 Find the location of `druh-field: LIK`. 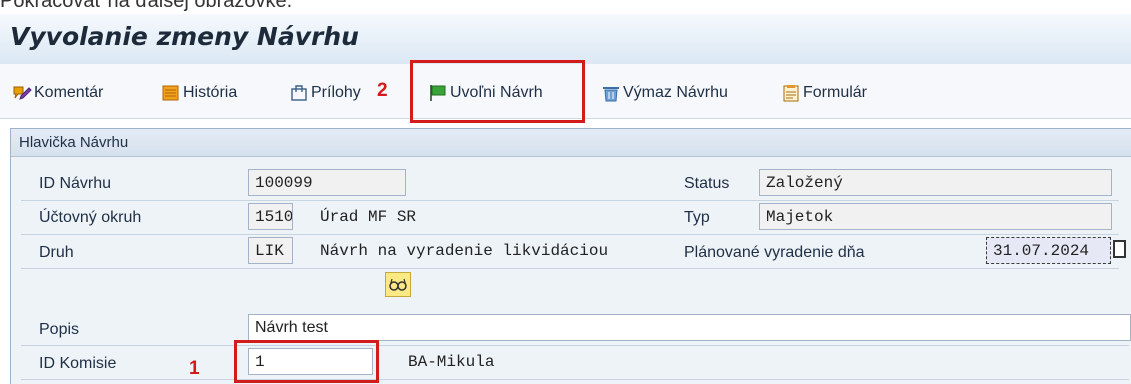

druh-field: LIK is located at coordinates (270, 250).